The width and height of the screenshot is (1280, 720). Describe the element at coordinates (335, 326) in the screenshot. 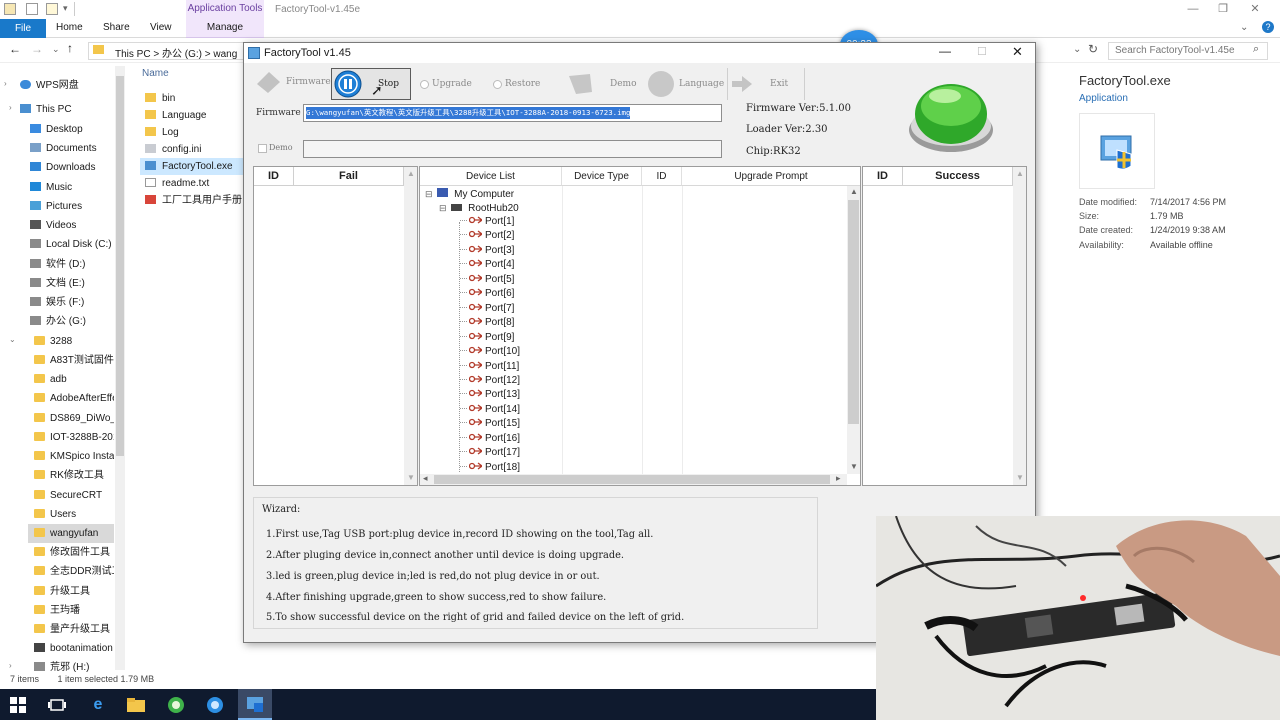

I see `fail-panel: ID Fail ▲ ▼` at that location.